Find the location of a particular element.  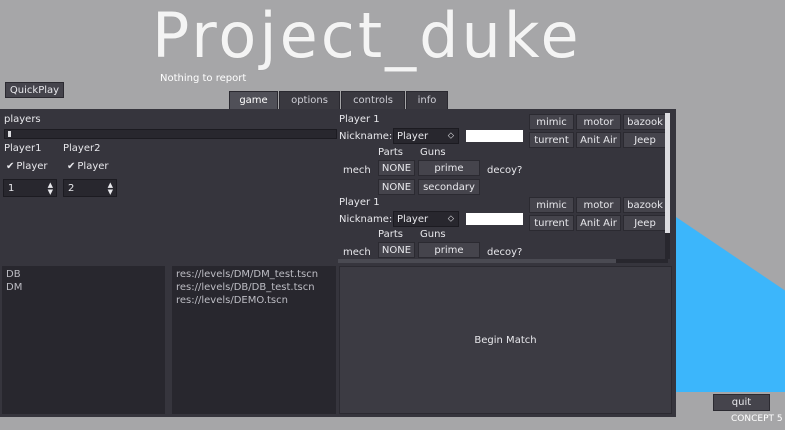

cards-vscrollbar is located at coordinates (667, 186).